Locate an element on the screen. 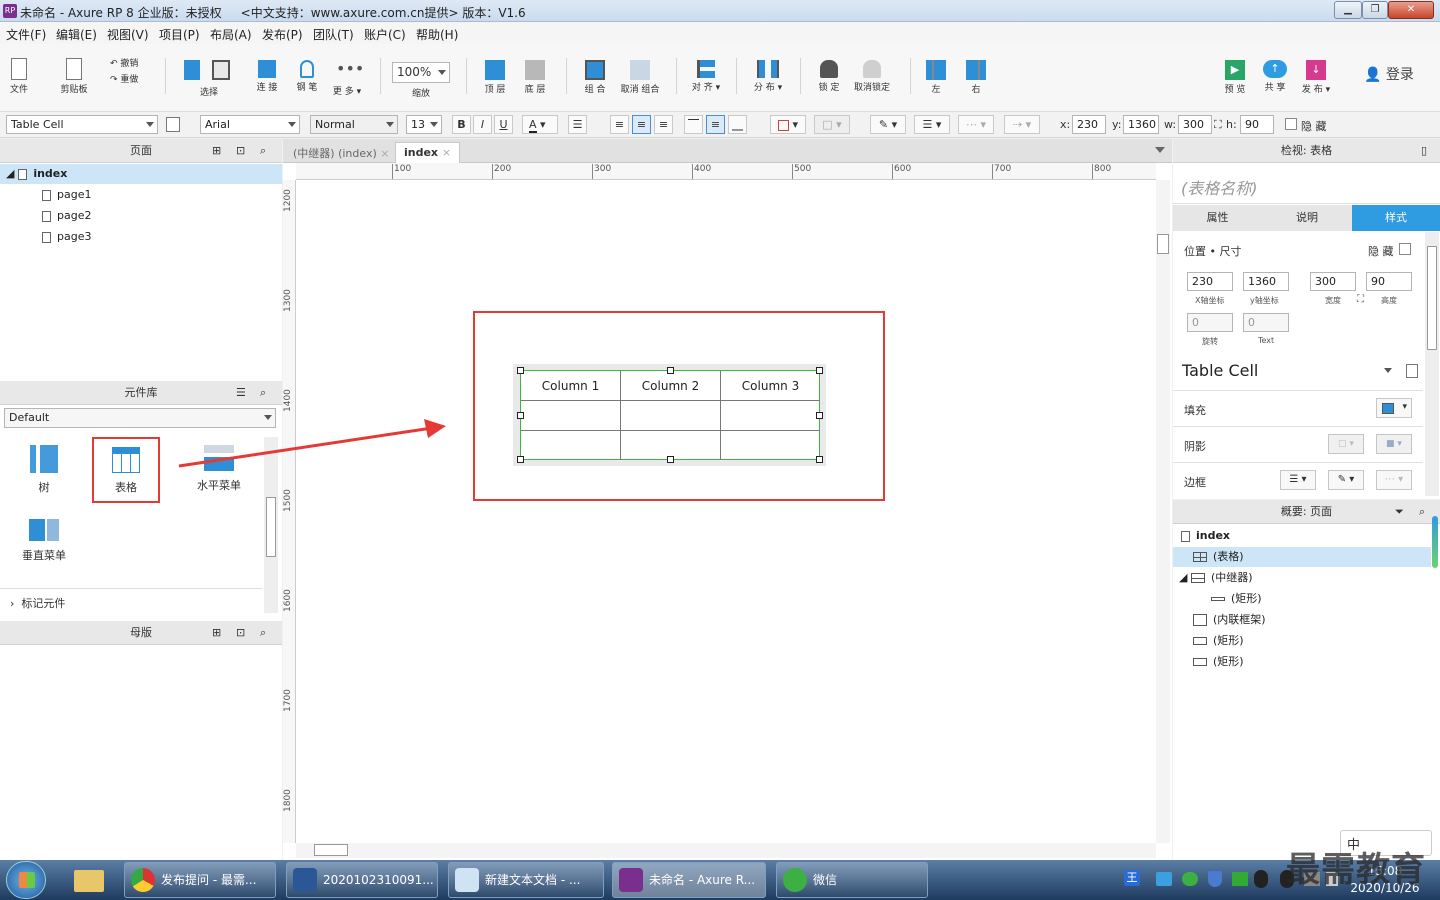  add-master-icon: ⊞ is located at coordinates (216, 633).